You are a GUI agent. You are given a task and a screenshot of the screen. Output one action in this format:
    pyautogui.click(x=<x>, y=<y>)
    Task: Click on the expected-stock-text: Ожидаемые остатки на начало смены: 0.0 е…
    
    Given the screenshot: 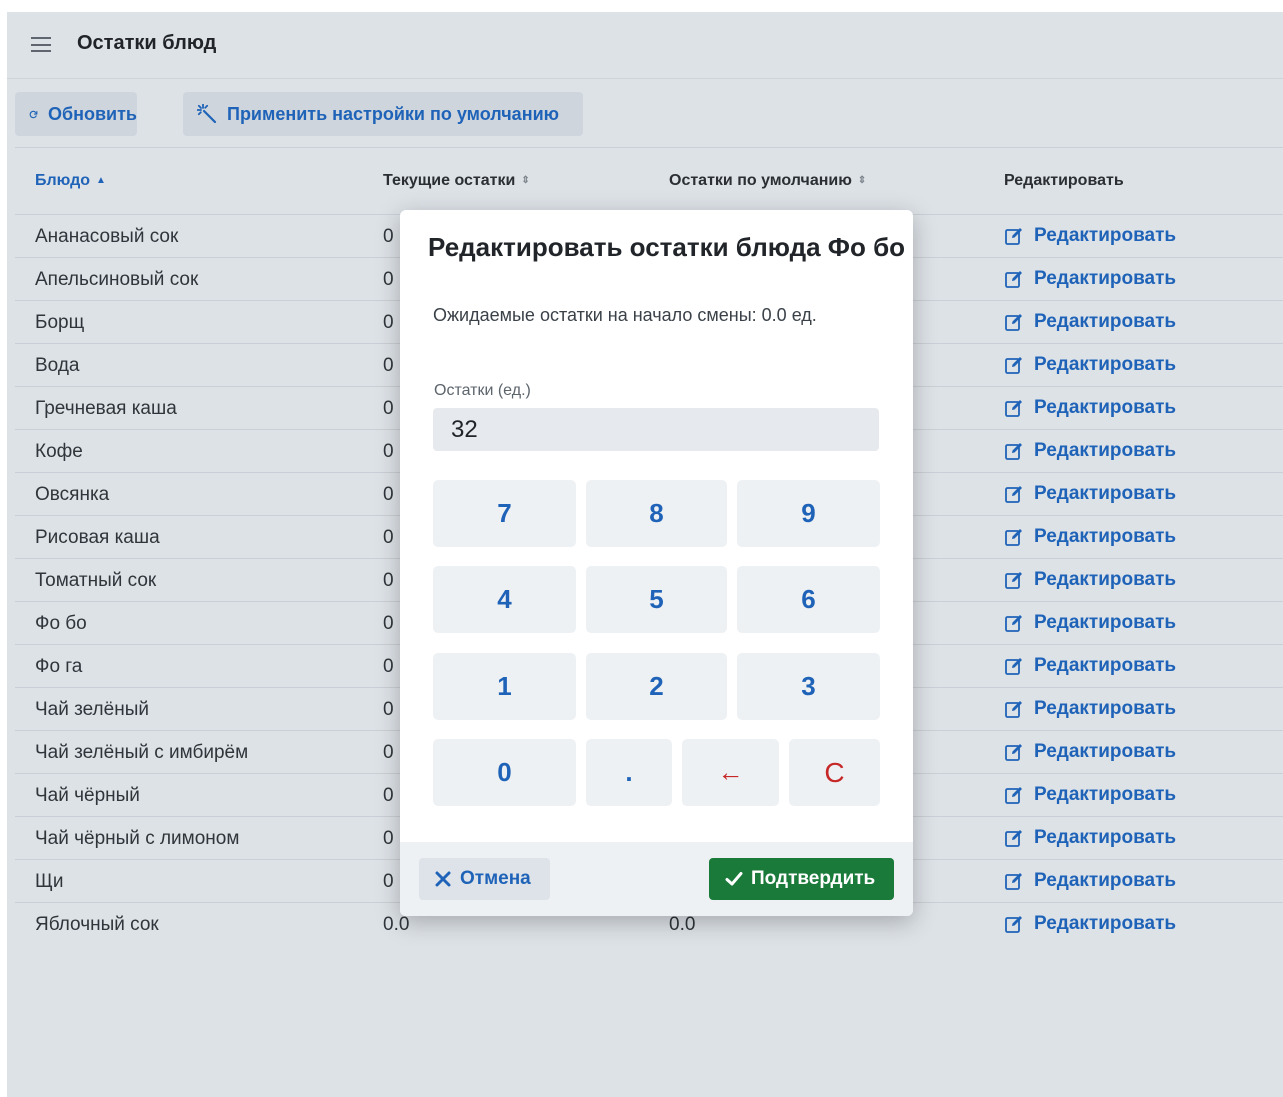 What is the action you would take?
    pyautogui.click(x=625, y=315)
    